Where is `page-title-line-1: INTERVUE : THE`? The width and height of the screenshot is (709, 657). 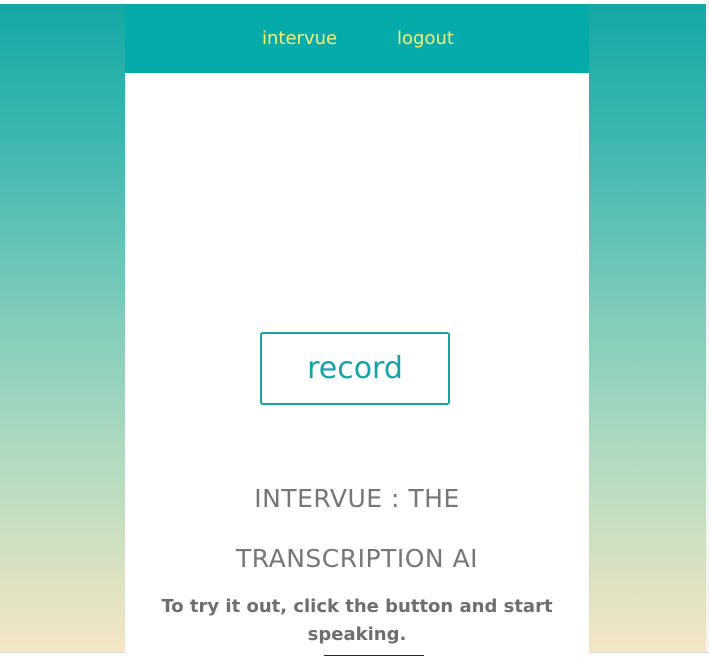 page-title-line-1: INTERVUE : THE is located at coordinates (357, 498).